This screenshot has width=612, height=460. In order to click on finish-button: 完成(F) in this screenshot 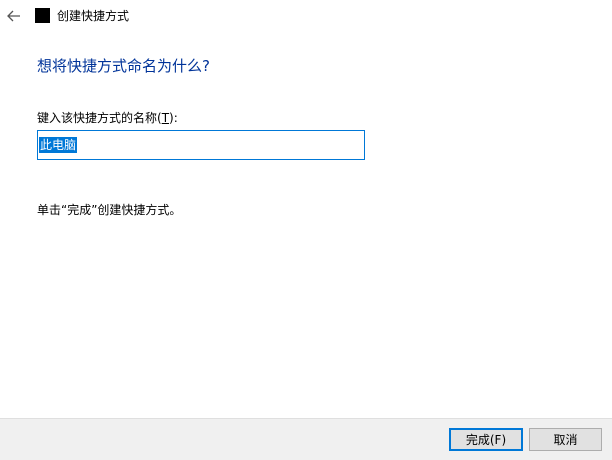, I will do `click(486, 439)`.